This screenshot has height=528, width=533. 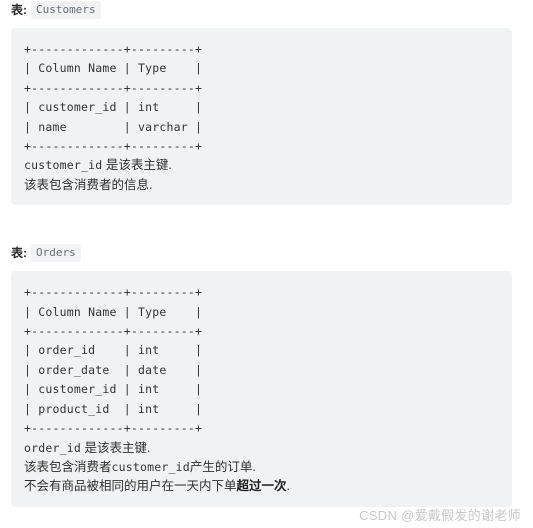 I want to click on code-line: | name | varchar |, so click(x=113, y=126).